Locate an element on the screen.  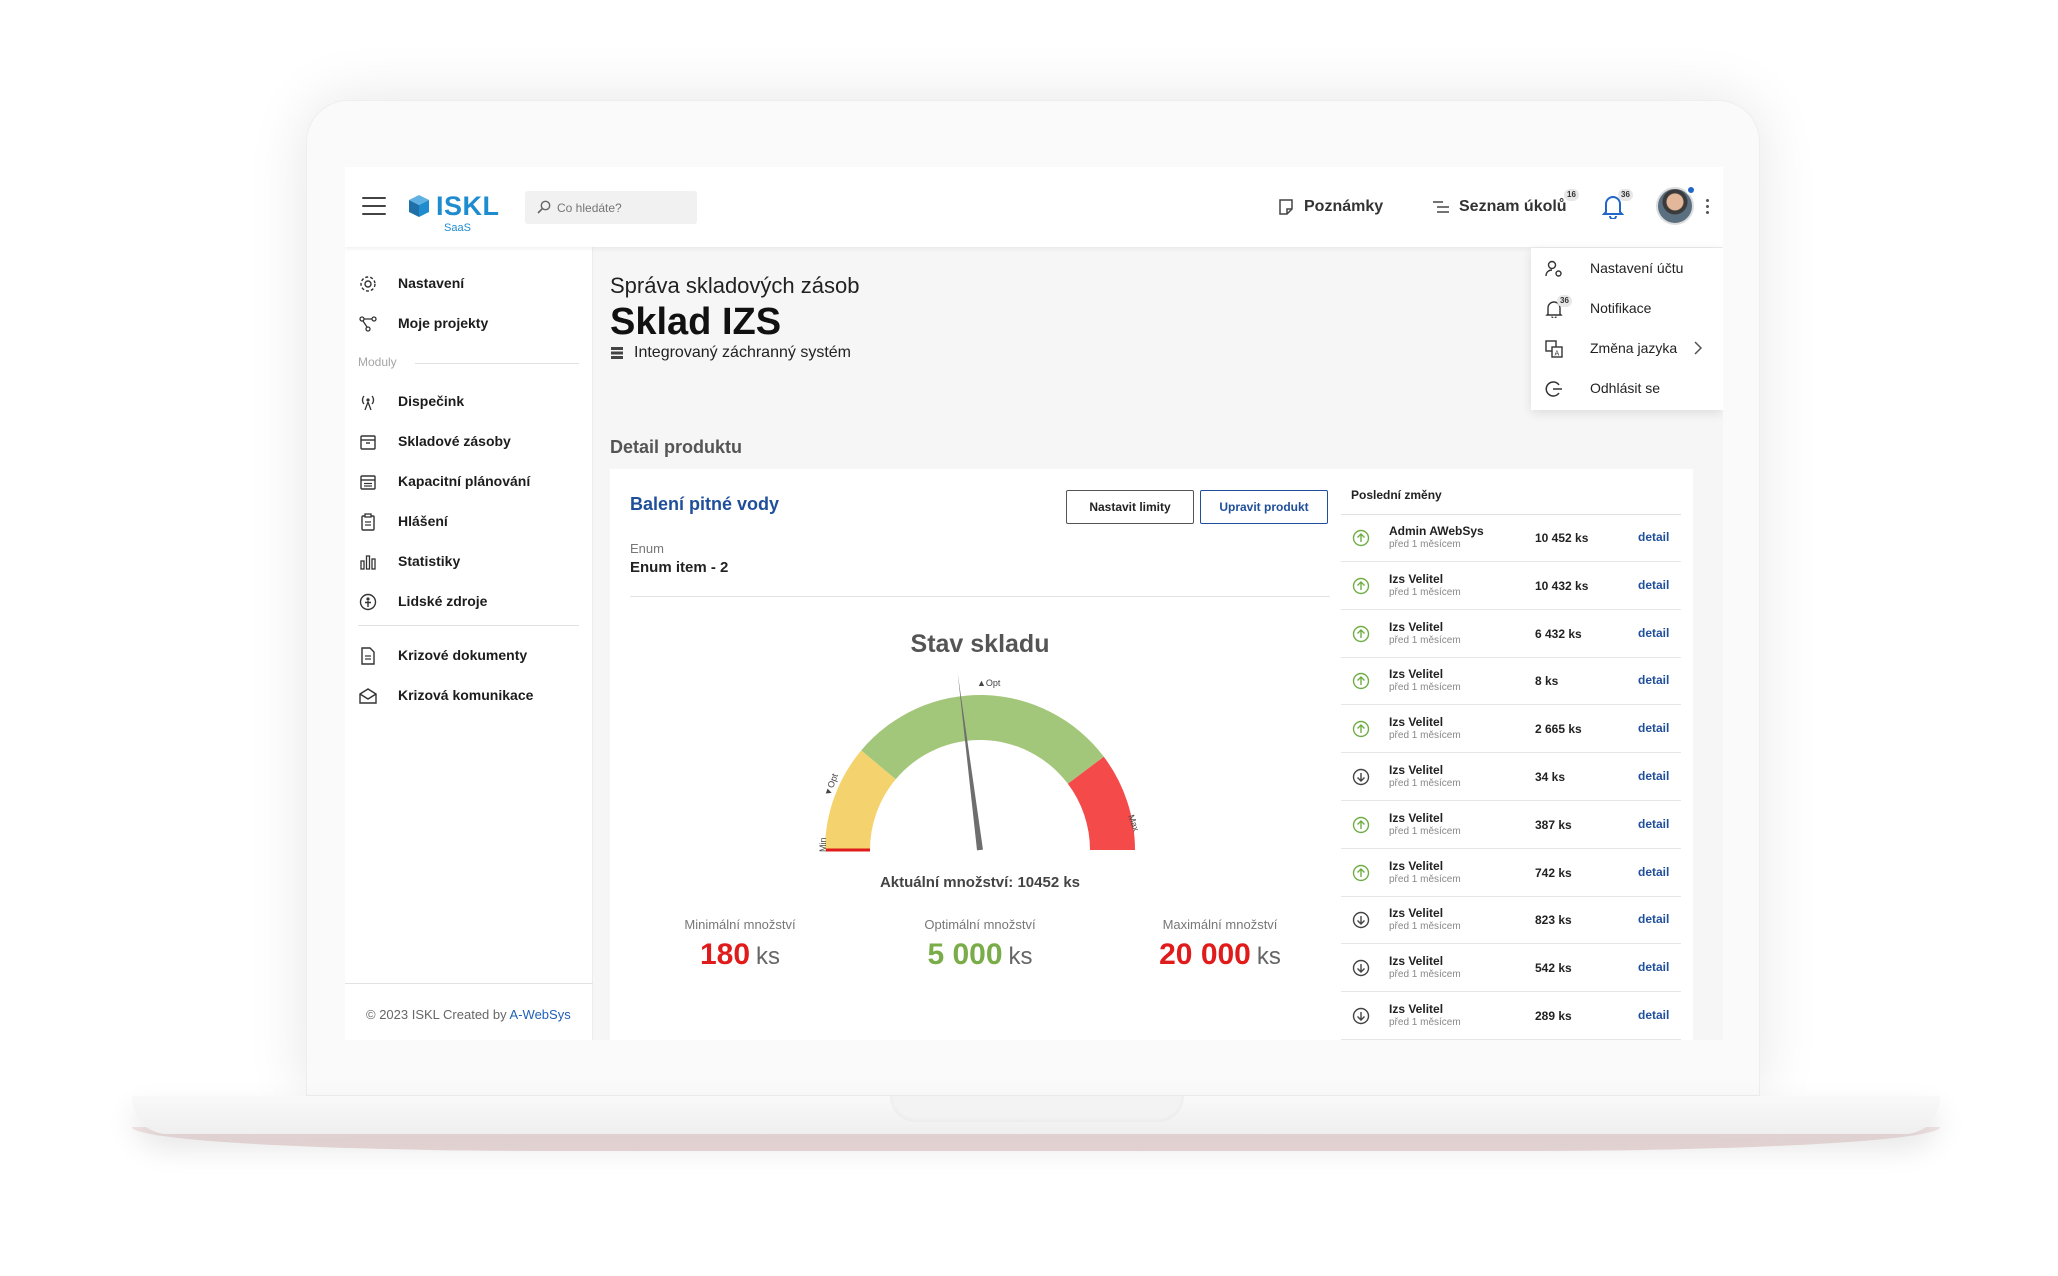
sidebar-item-label: Moje projekty is located at coordinates (443, 323).